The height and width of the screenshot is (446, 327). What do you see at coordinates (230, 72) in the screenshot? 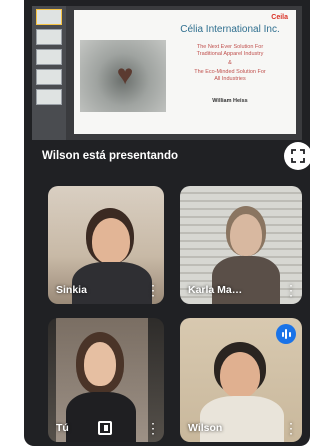
I see `slide-text-line: The Eco-Minded Solution For` at bounding box center [230, 72].